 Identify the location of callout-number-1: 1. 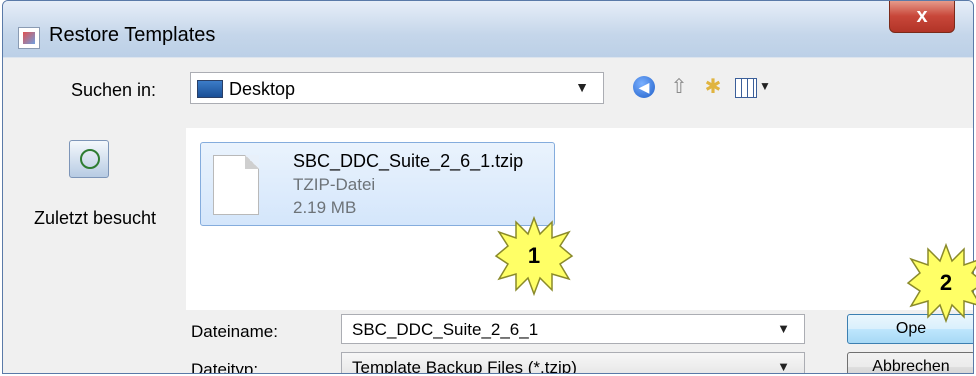
(534, 255).